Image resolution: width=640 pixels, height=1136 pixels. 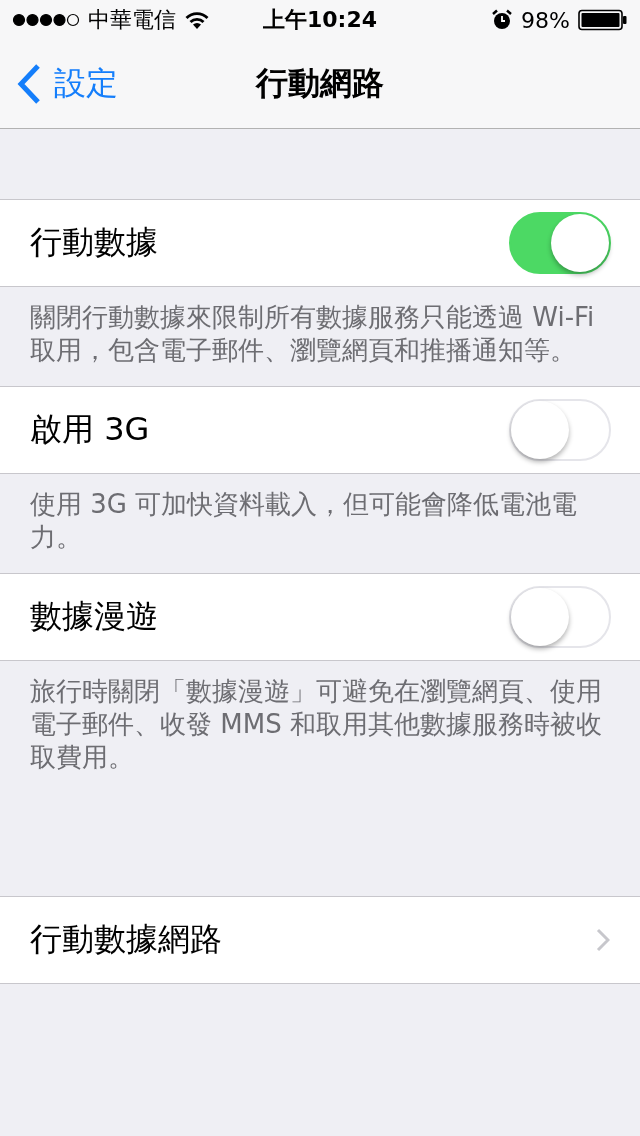 What do you see at coordinates (320, 83) in the screenshot?
I see `screen-title: 行動網路` at bounding box center [320, 83].